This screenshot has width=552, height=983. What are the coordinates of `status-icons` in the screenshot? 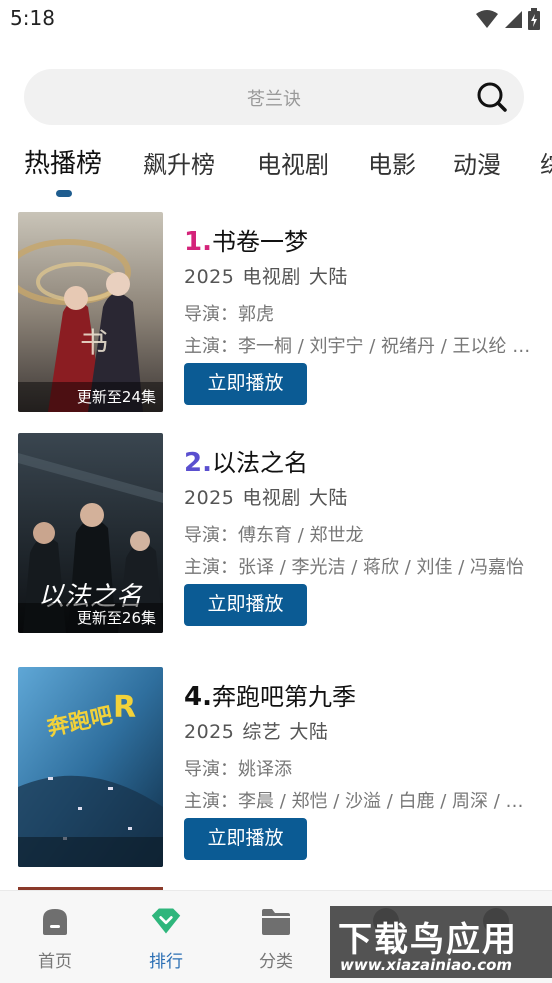 It's located at (508, 19).